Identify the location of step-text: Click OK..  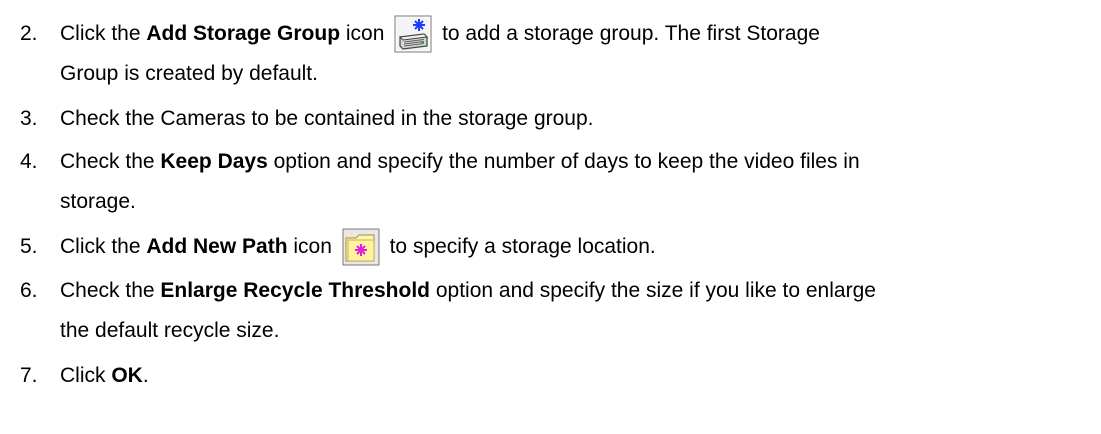
(104, 375).